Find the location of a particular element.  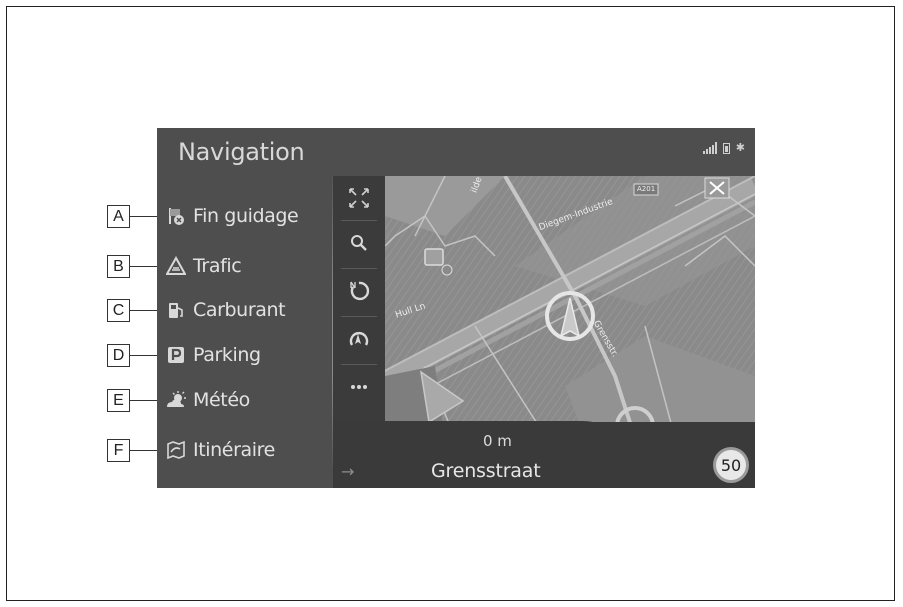

menu-label-weather: Météo is located at coordinates (221, 400).